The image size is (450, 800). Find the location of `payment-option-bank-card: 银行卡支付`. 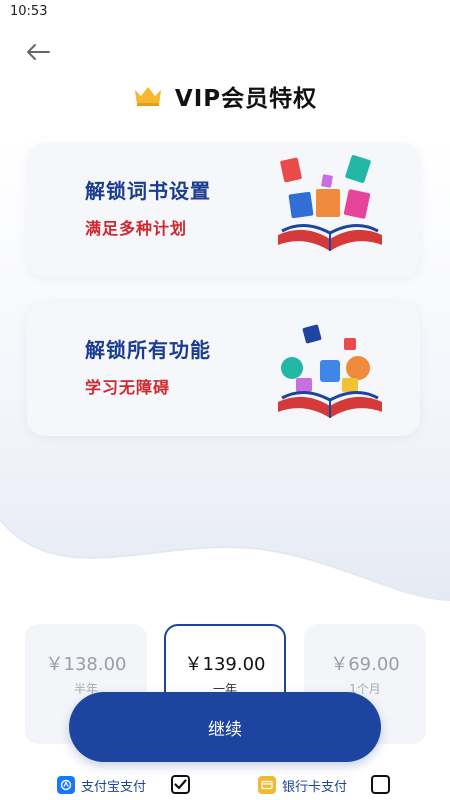

payment-option-bank-card: 银行卡支付 is located at coordinates (302, 785).